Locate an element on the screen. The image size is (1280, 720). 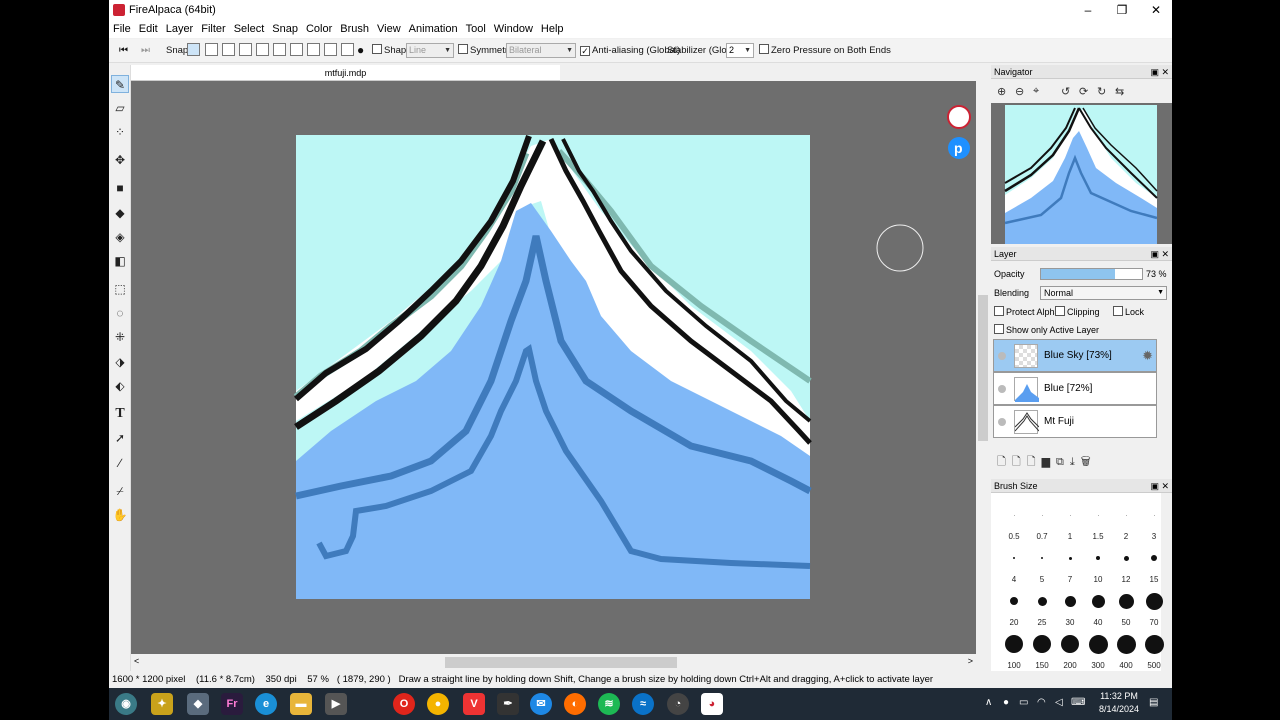
bucket-tool-icon: ◈ is located at coordinates (120, 237).